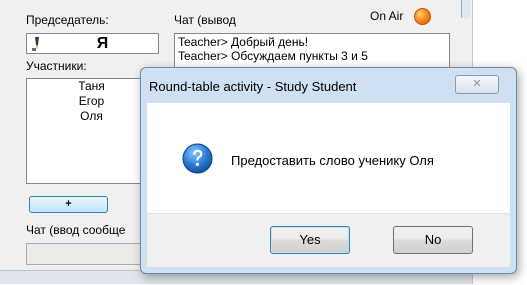 The height and width of the screenshot is (285, 527). I want to click on chat-line: Teacher> Добрый день!, so click(243, 42).